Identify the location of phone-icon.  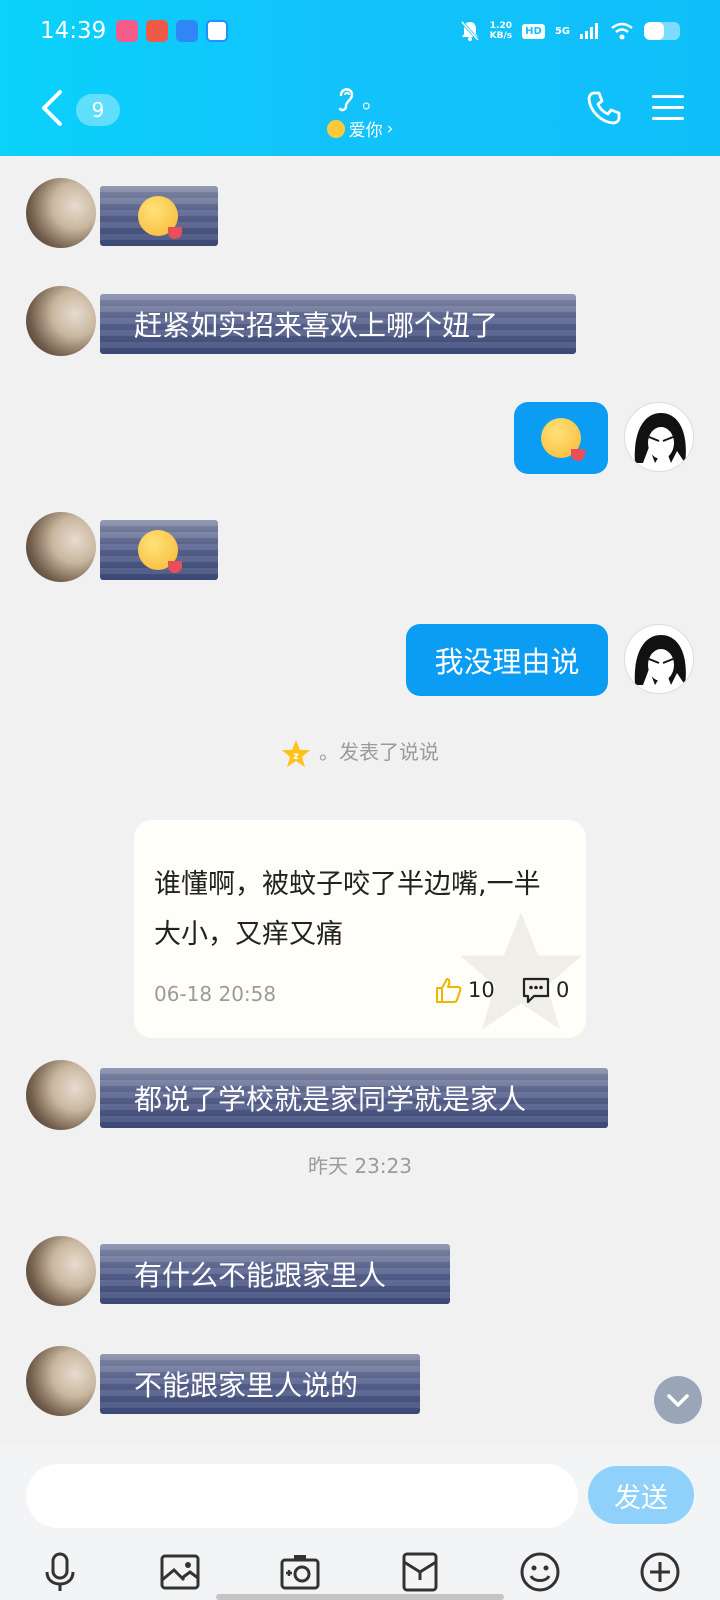
(604, 108).